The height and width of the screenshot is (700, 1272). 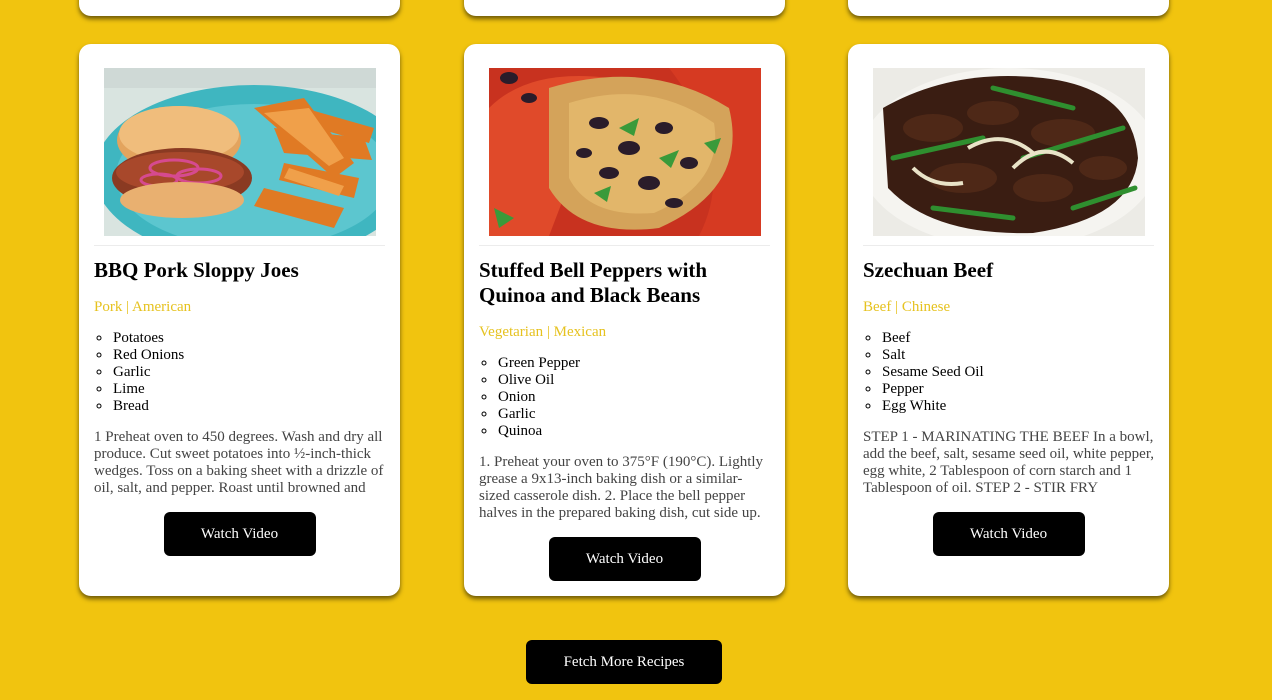 I want to click on recipe-tags: Pork | American, so click(x=143, y=307).